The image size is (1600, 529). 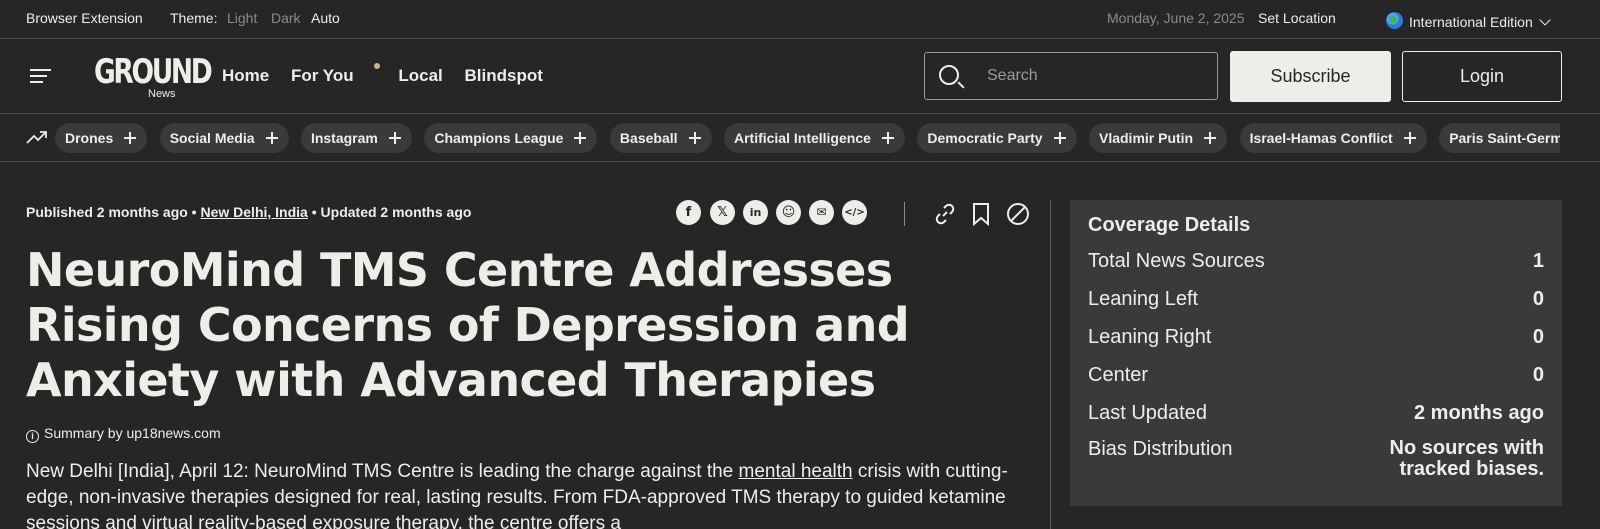 What do you see at coordinates (40, 76) in the screenshot?
I see `menu-icon` at bounding box center [40, 76].